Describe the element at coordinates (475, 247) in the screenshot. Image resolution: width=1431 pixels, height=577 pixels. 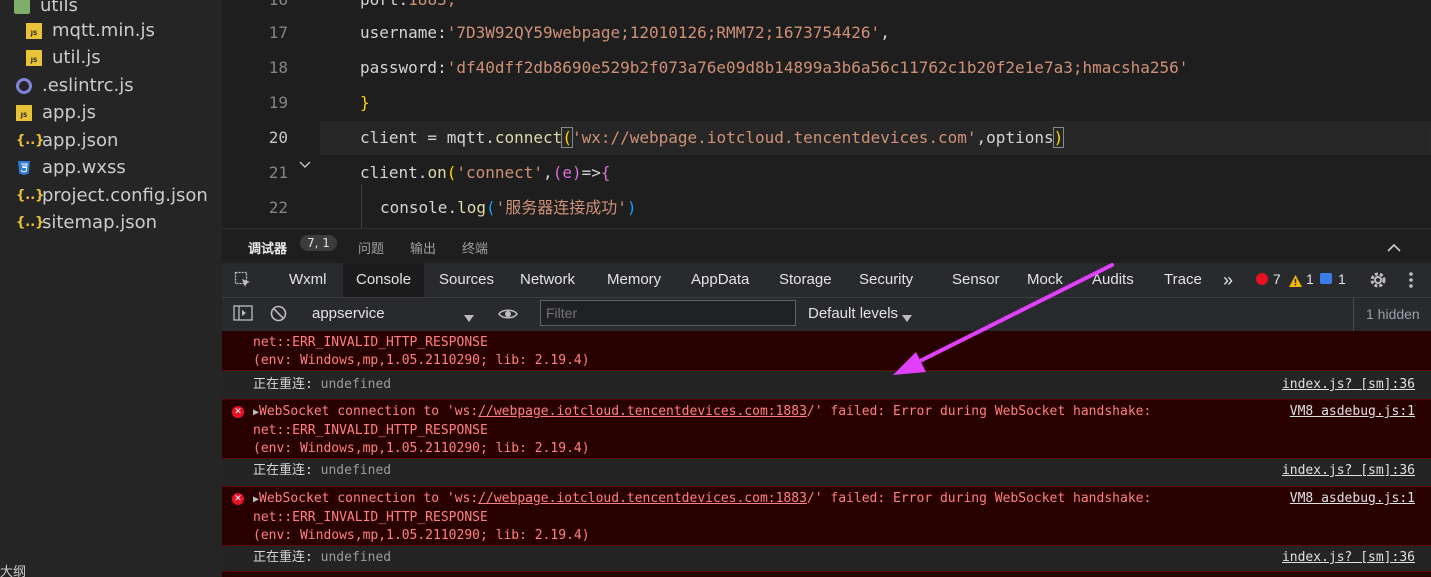
I see `tab-terminal: 终端` at that location.